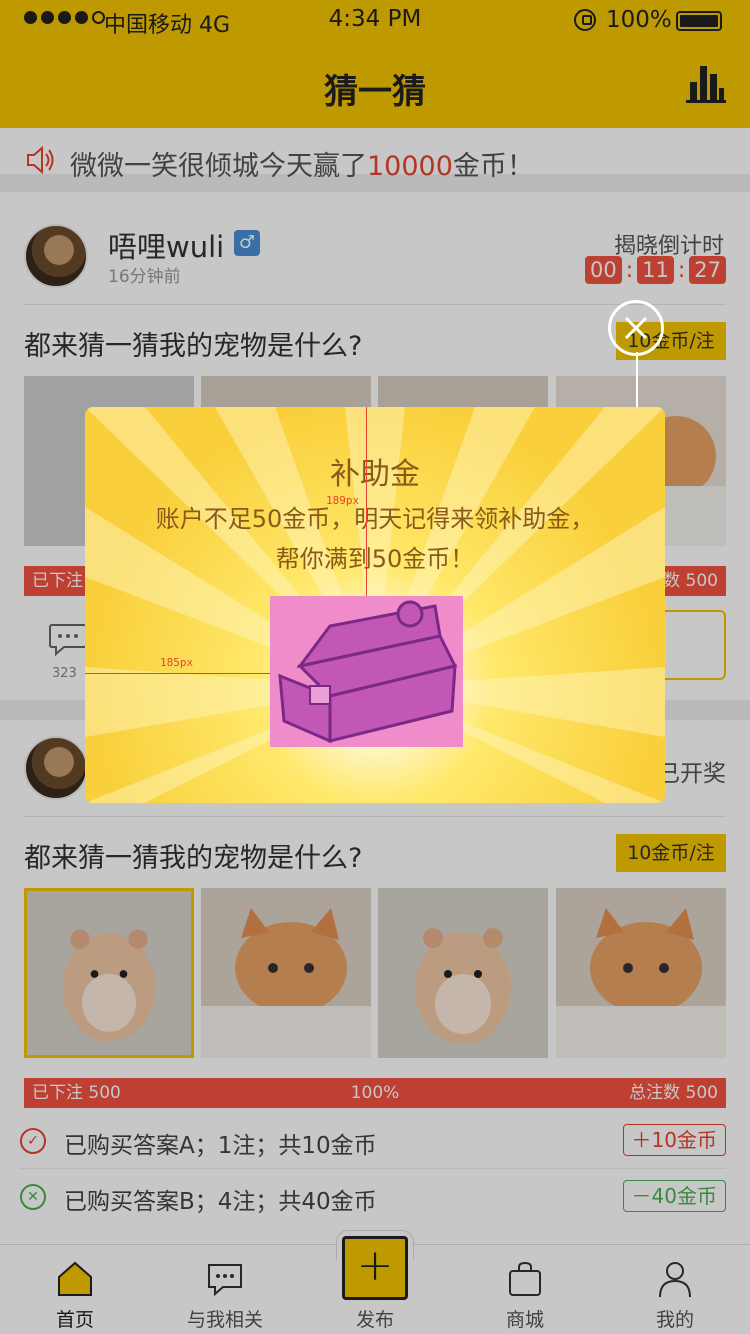 Image resolution: width=750 pixels, height=1334 pixels. I want to click on popup-message: 账户不足50金币，明天记得来领补助金，帮你满到50金币！, so click(375, 539).